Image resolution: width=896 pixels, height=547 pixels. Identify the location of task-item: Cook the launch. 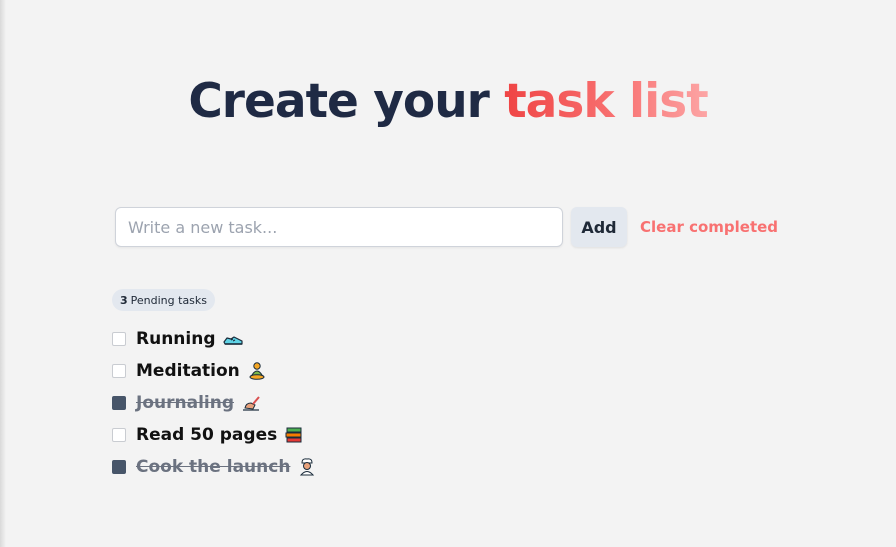
(215, 467).